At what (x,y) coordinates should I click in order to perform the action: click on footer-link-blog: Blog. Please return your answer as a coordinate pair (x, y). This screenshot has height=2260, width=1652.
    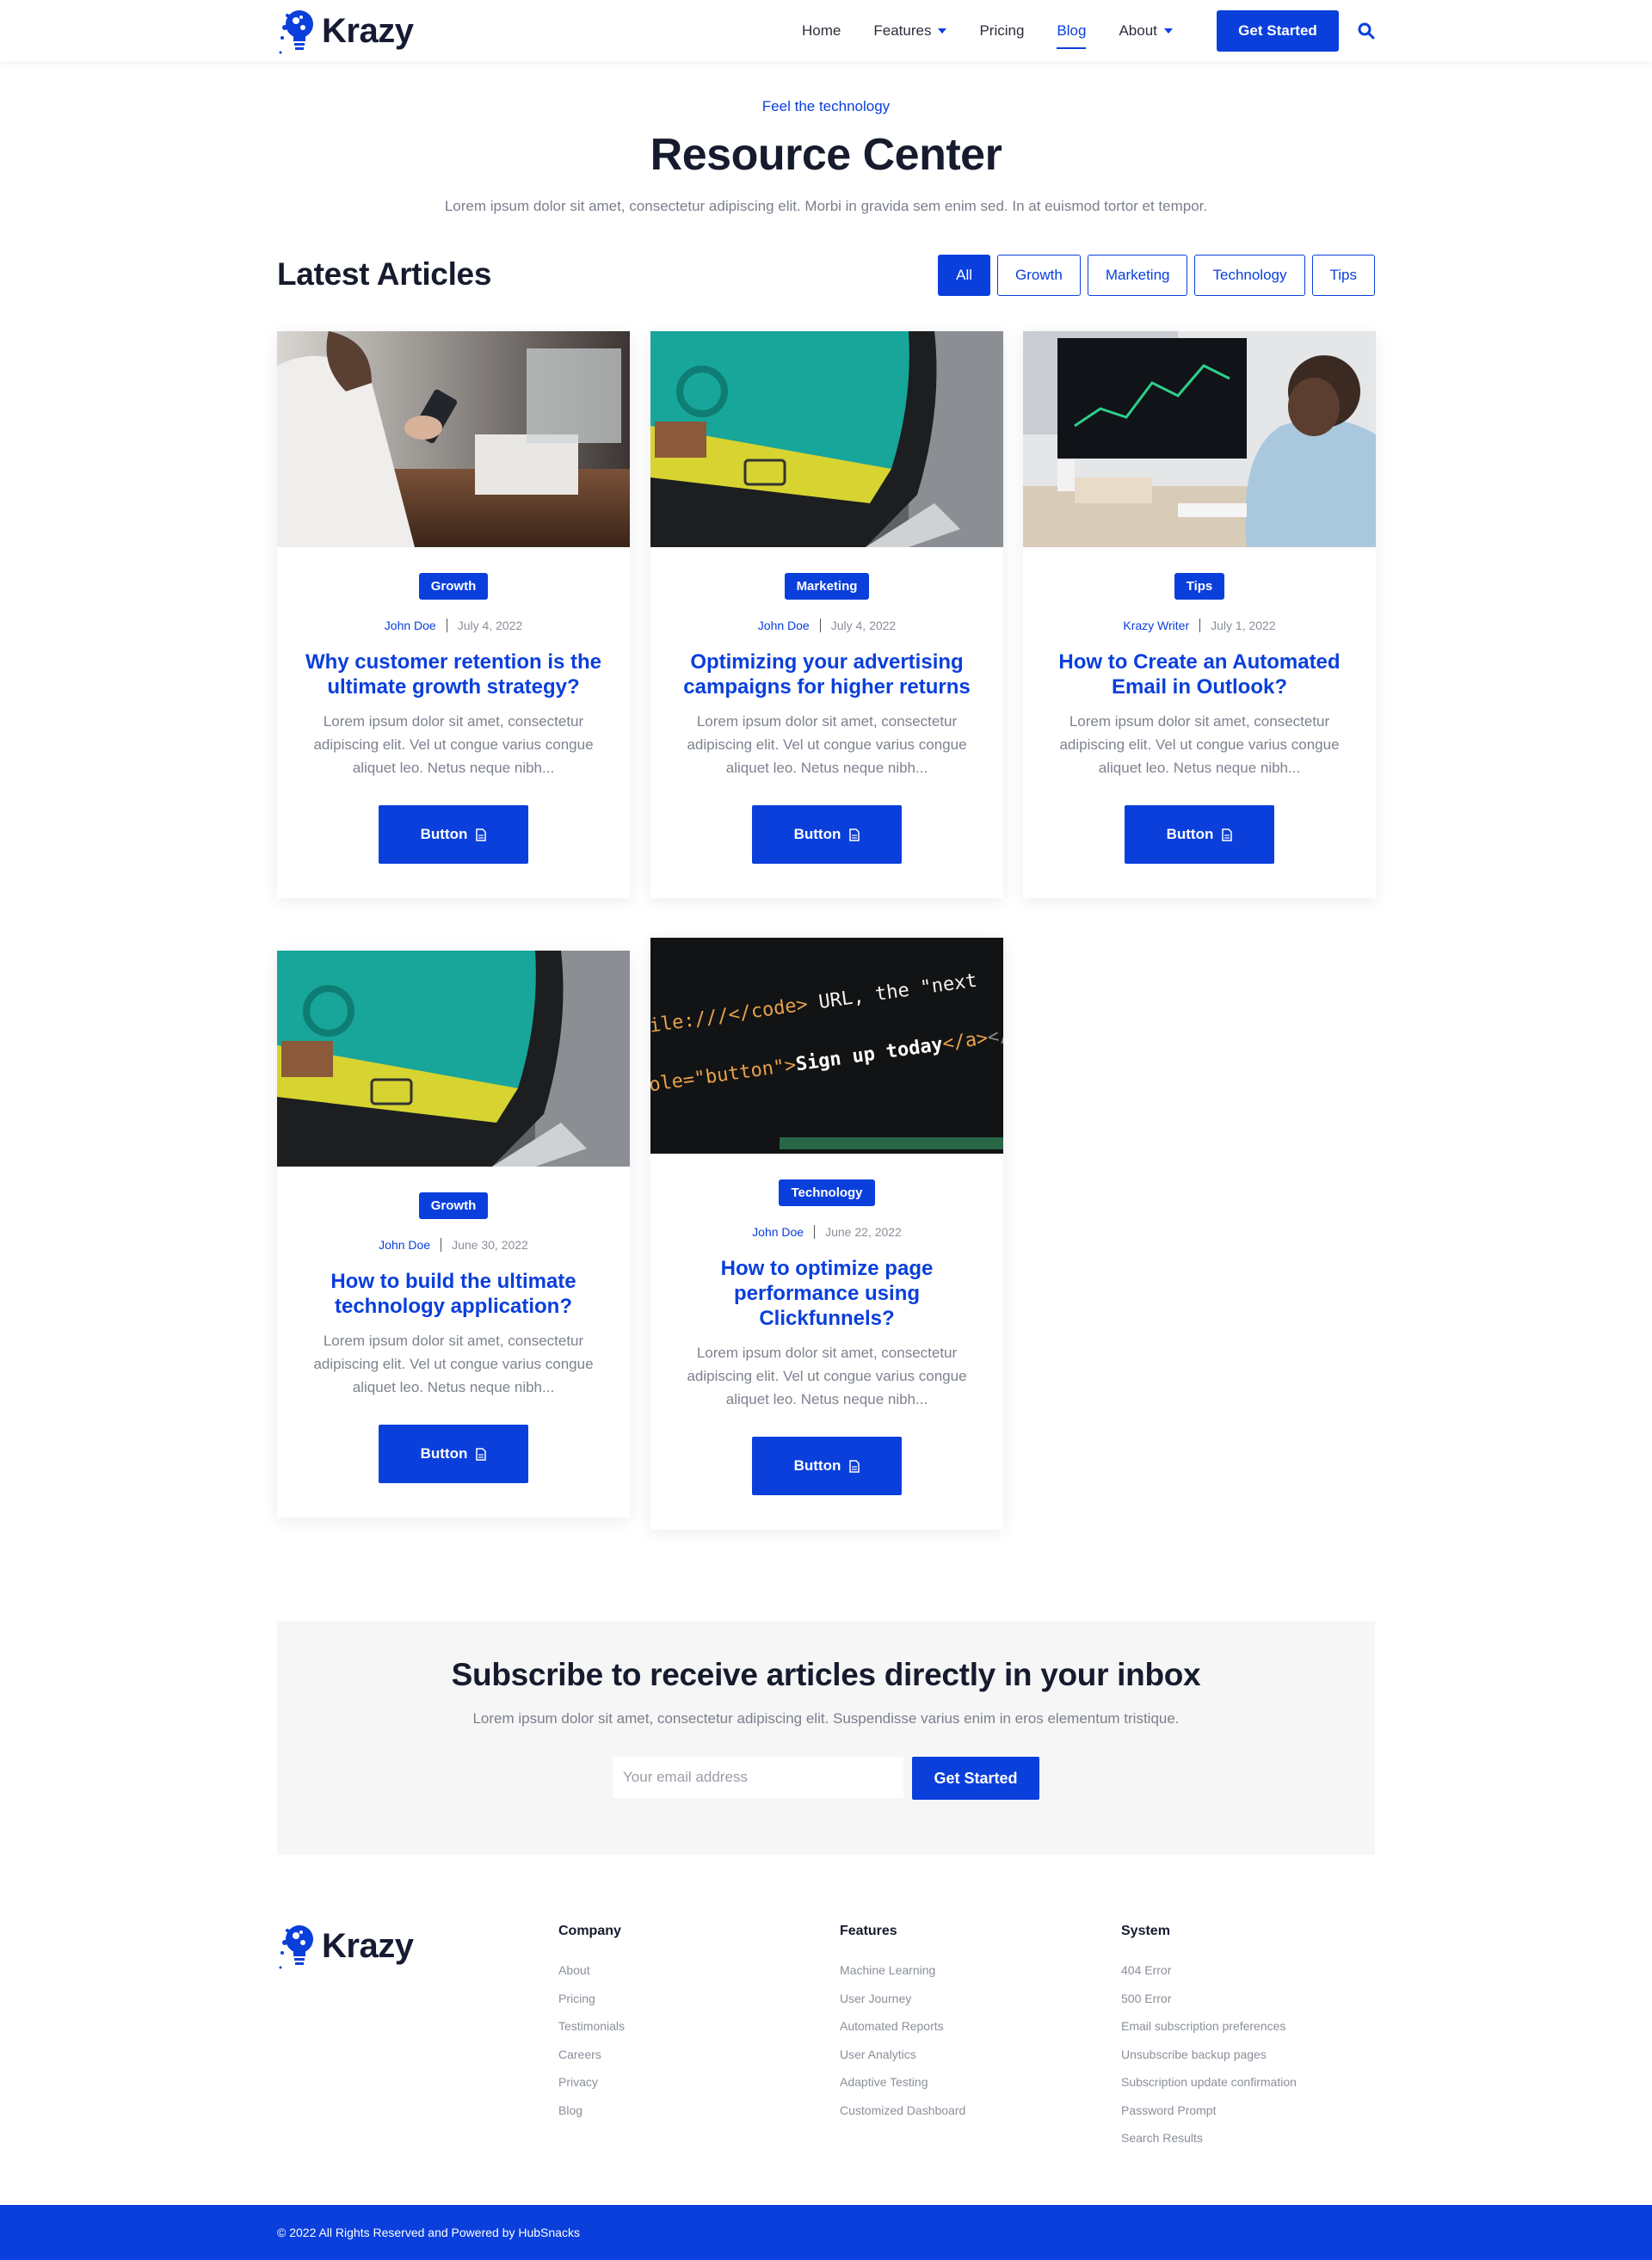
    Looking at the image, I should click on (591, 2111).